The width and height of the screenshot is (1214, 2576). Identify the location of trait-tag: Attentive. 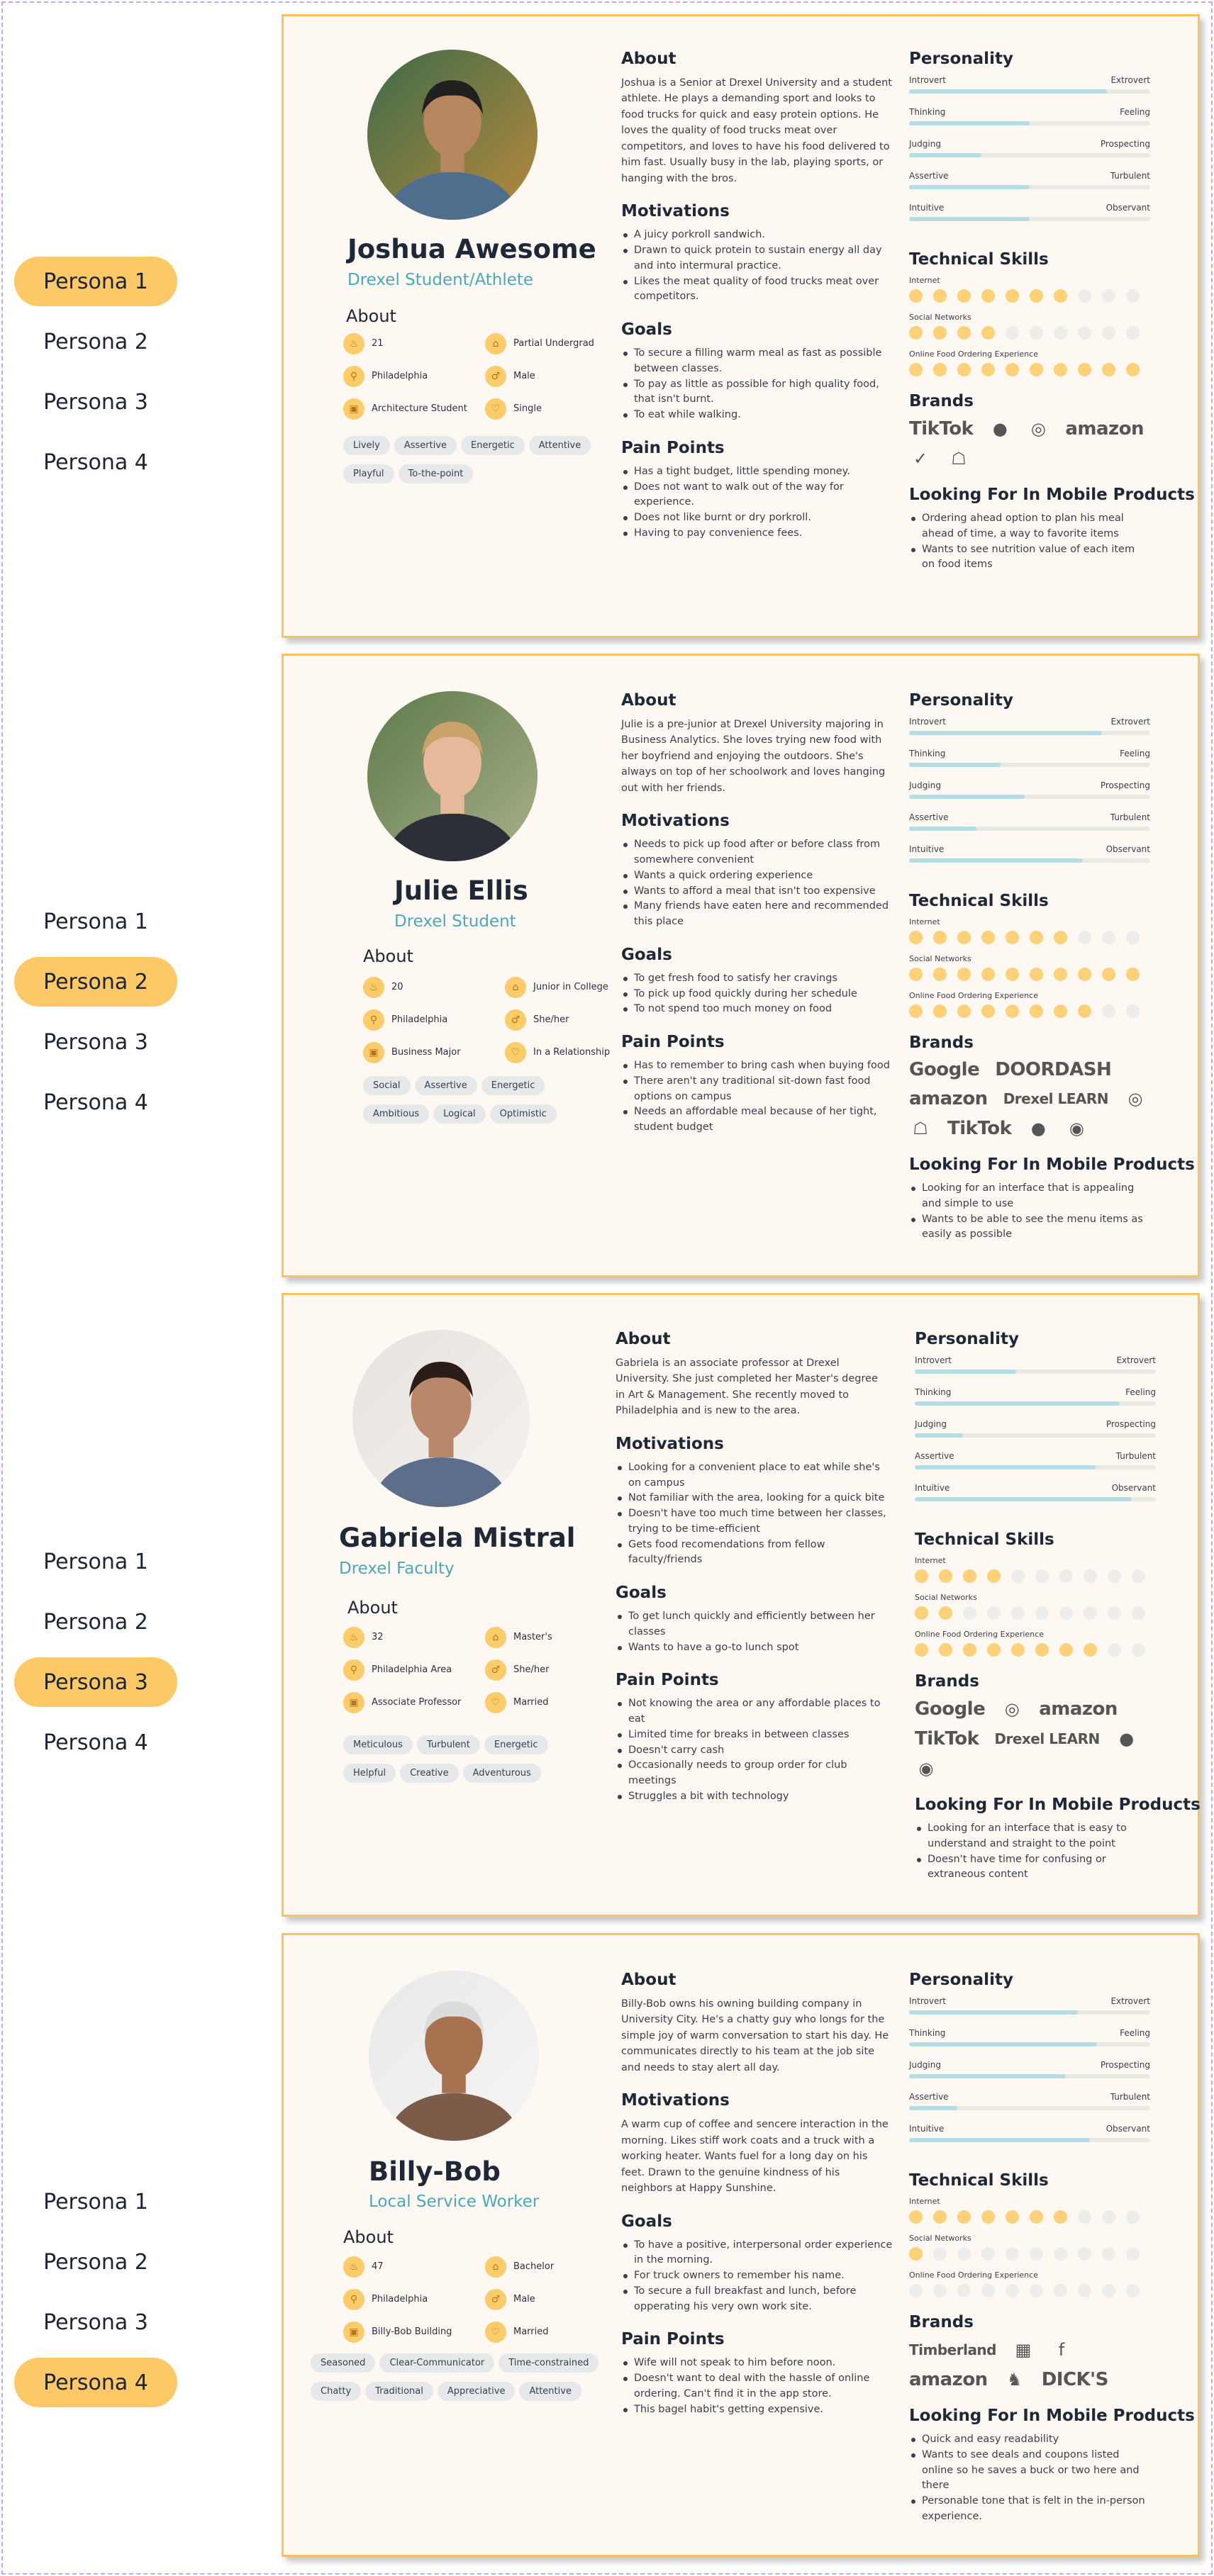
(550, 2392).